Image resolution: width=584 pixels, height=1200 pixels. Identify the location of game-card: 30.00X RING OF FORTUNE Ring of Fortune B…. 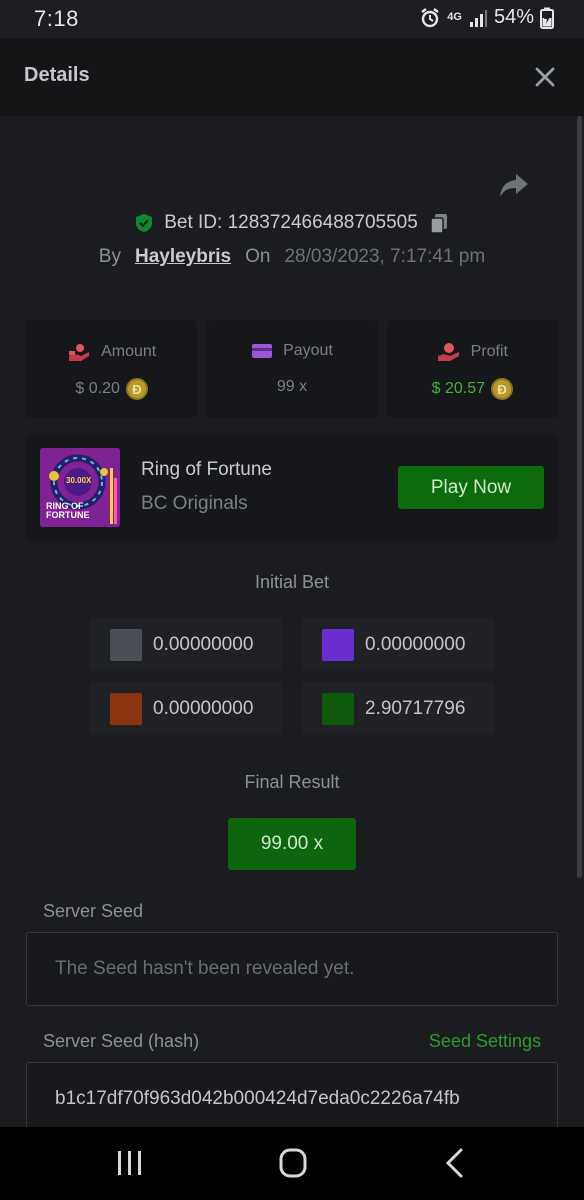
(292, 488).